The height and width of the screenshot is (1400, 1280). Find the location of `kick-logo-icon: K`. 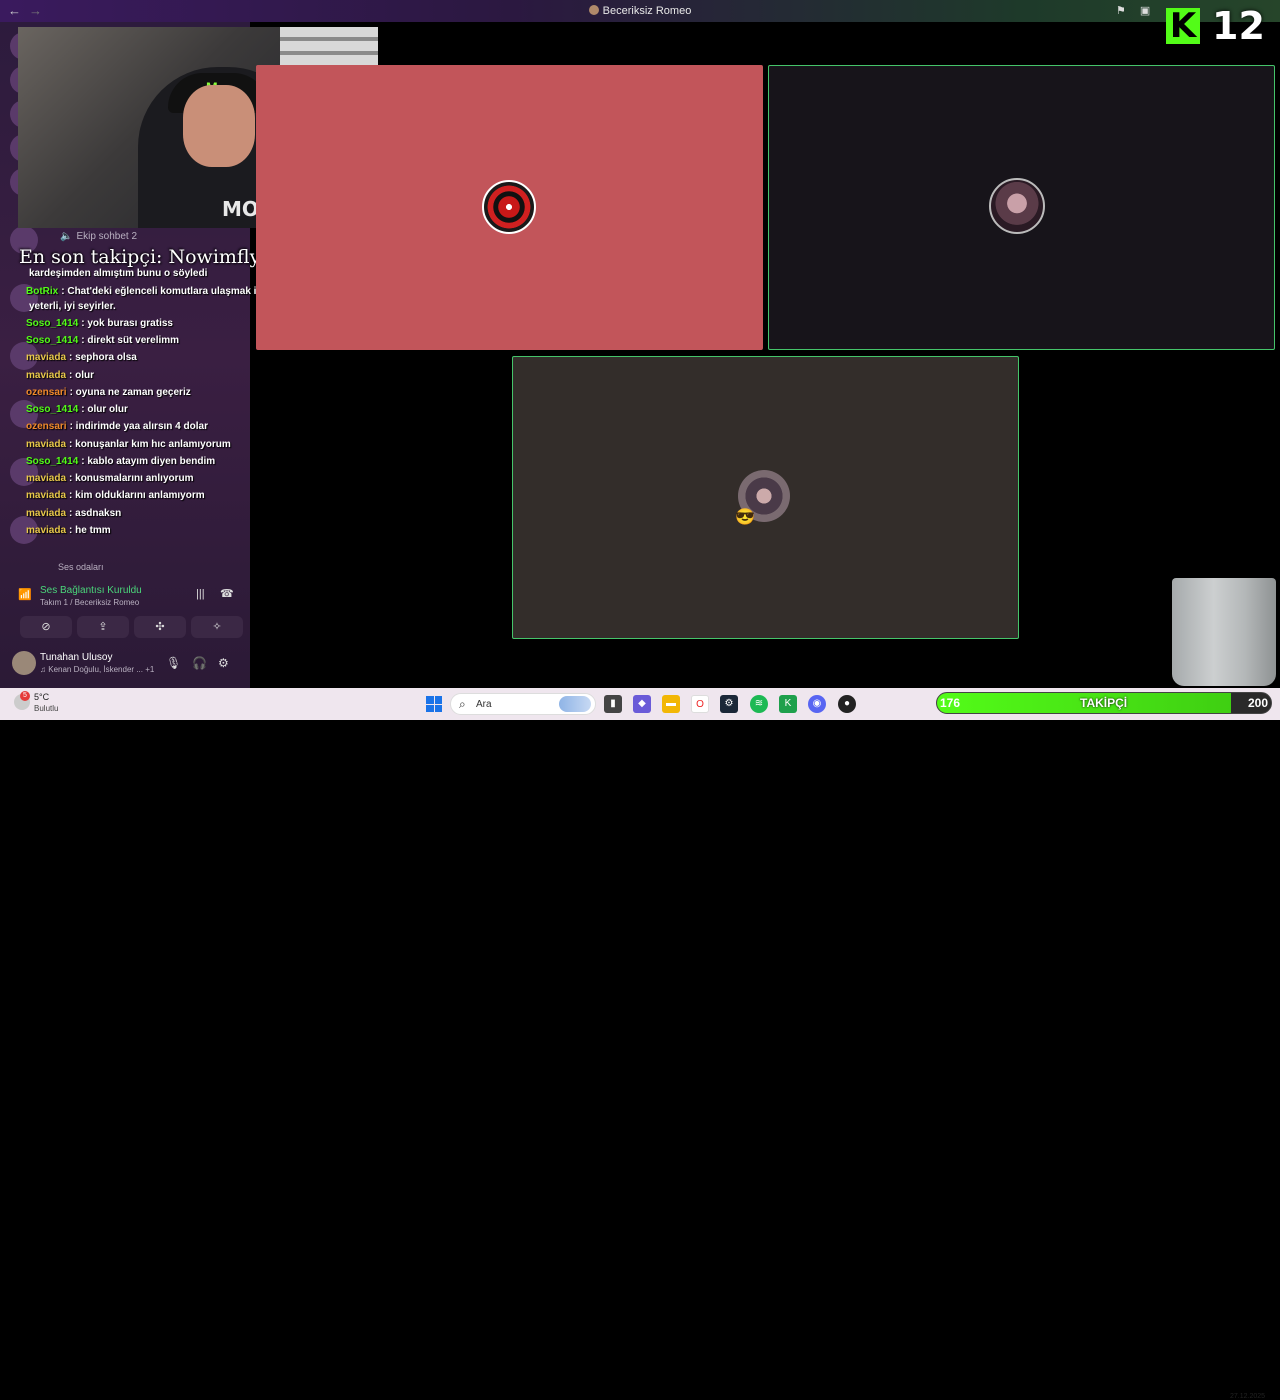

kick-logo-icon: K is located at coordinates (1183, 26).